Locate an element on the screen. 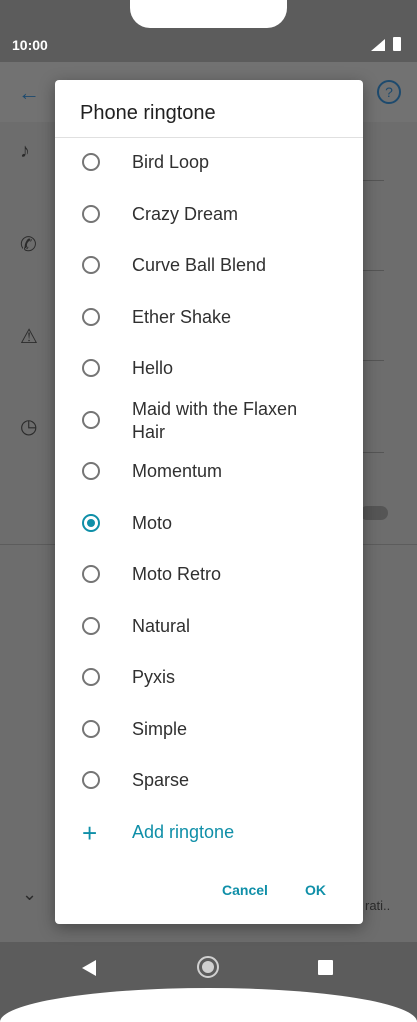  music-note-icon: ♪ is located at coordinates (25, 151).